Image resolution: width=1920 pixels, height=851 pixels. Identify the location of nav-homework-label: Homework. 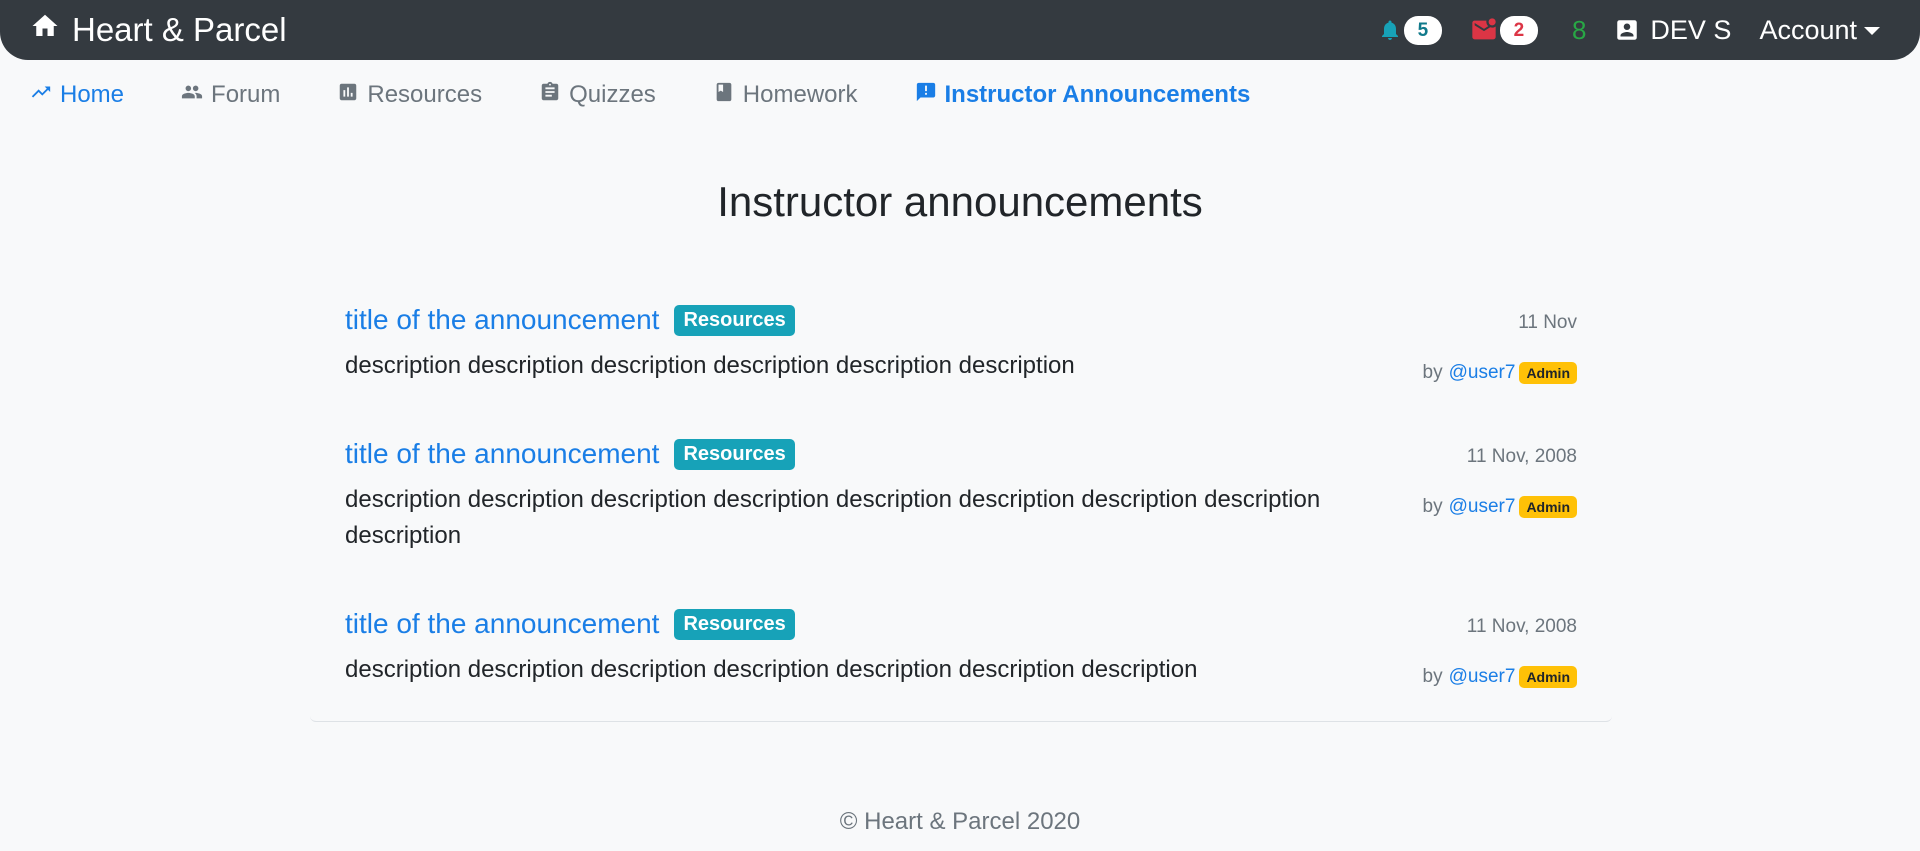
(800, 94).